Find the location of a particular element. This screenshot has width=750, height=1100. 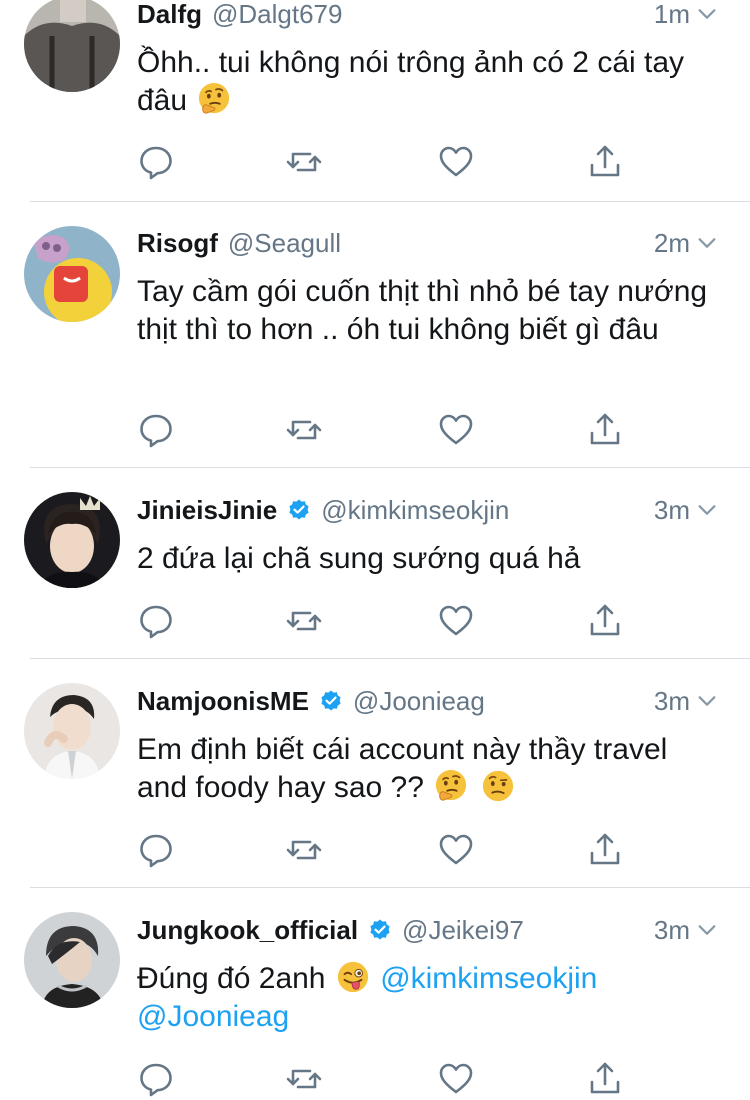

tweet-time: 1m is located at coordinates (686, 15).